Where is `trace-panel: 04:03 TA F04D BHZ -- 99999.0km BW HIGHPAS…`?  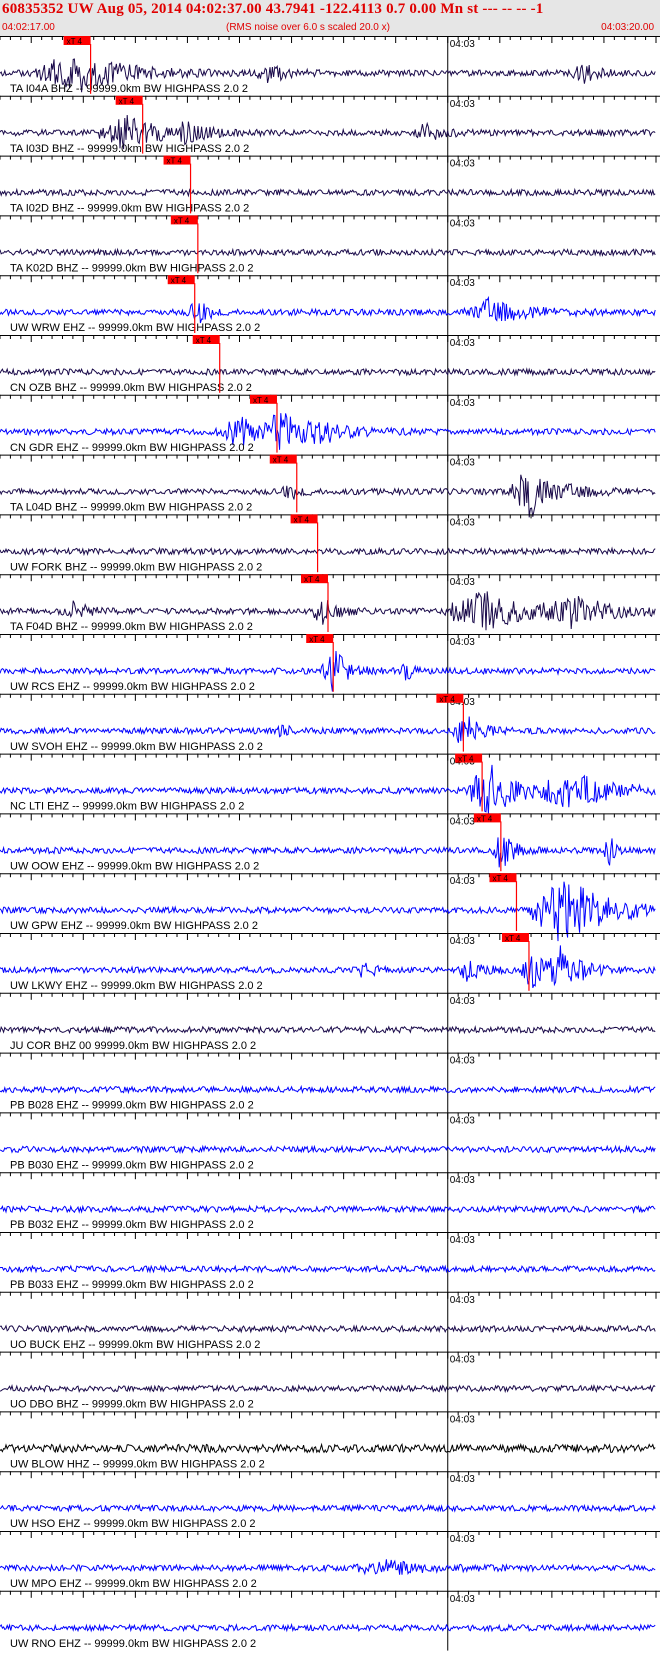 trace-panel: 04:03 TA F04D BHZ -- 99999.0km BW HIGHPAS… is located at coordinates (330, 604).